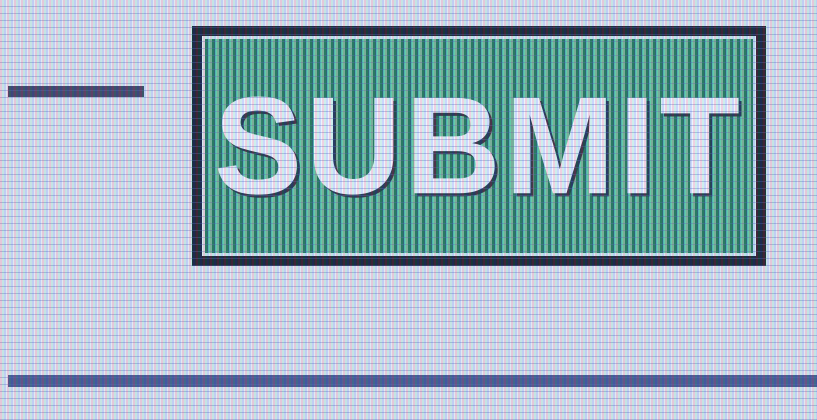 The image size is (817, 420). Describe the element at coordinates (76, 91) in the screenshot. I see `horizontal-rule` at that location.